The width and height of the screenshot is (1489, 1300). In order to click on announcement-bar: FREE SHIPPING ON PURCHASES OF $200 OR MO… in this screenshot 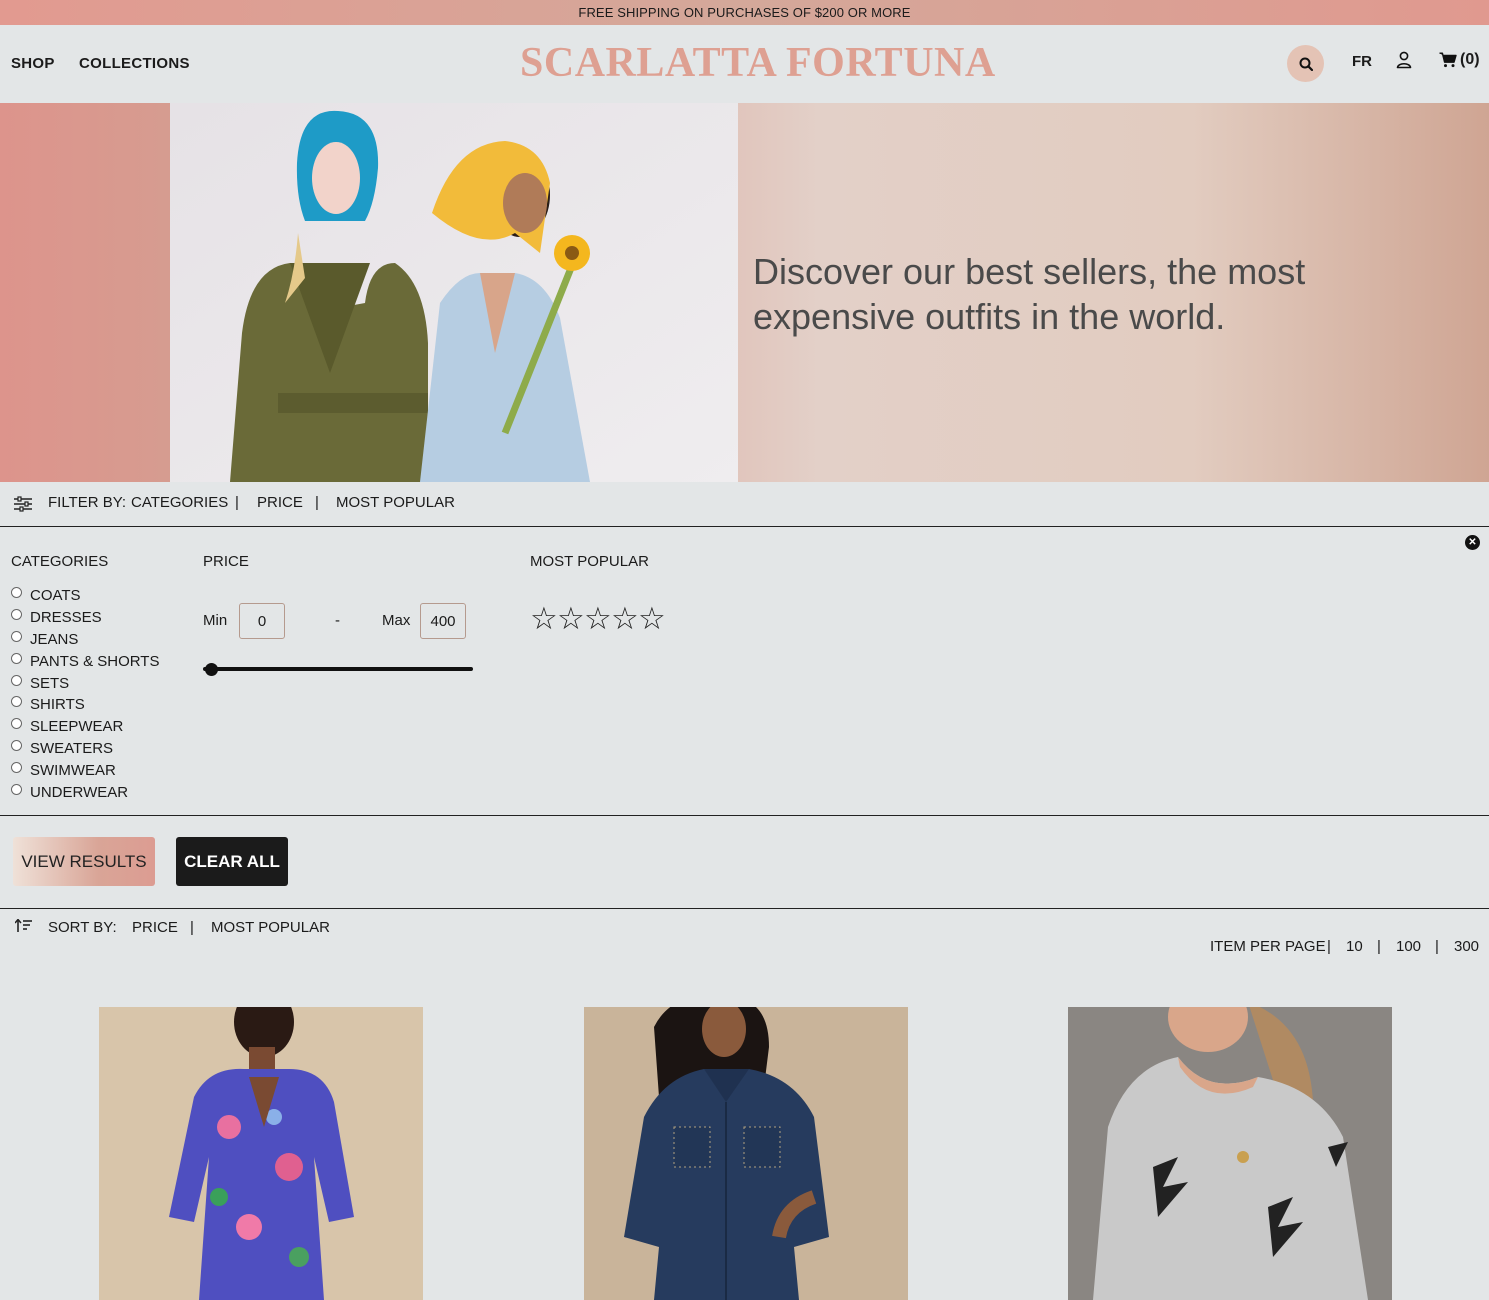, I will do `click(744, 12)`.